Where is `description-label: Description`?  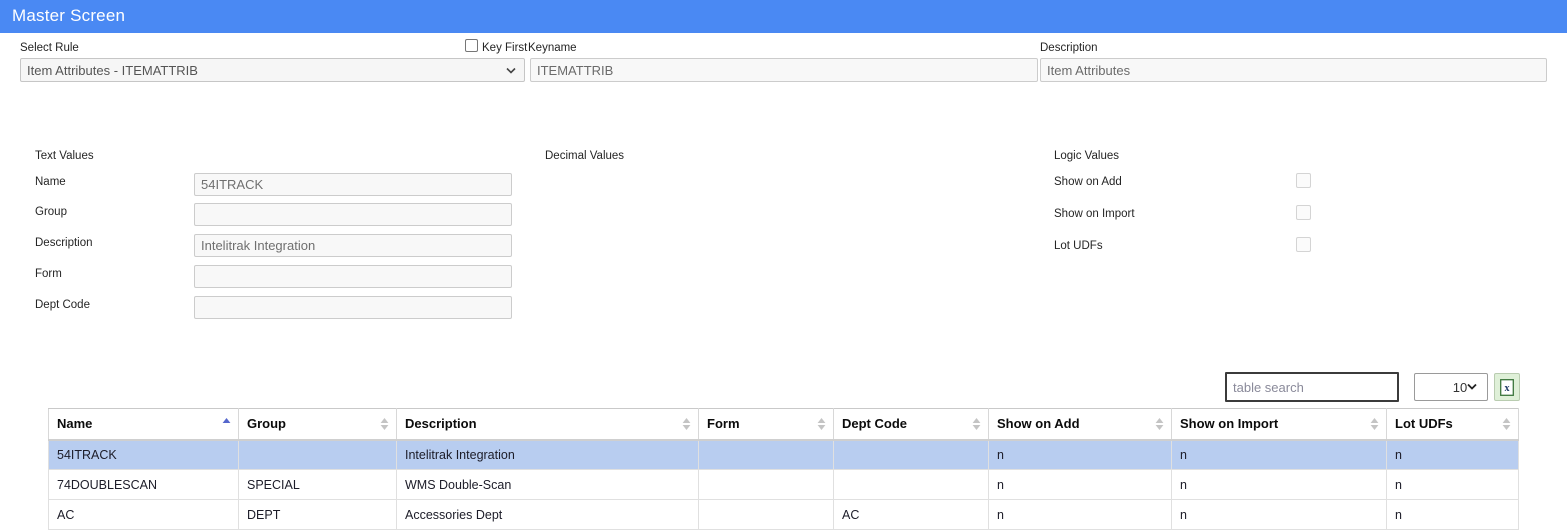
description-label: Description is located at coordinates (1069, 48).